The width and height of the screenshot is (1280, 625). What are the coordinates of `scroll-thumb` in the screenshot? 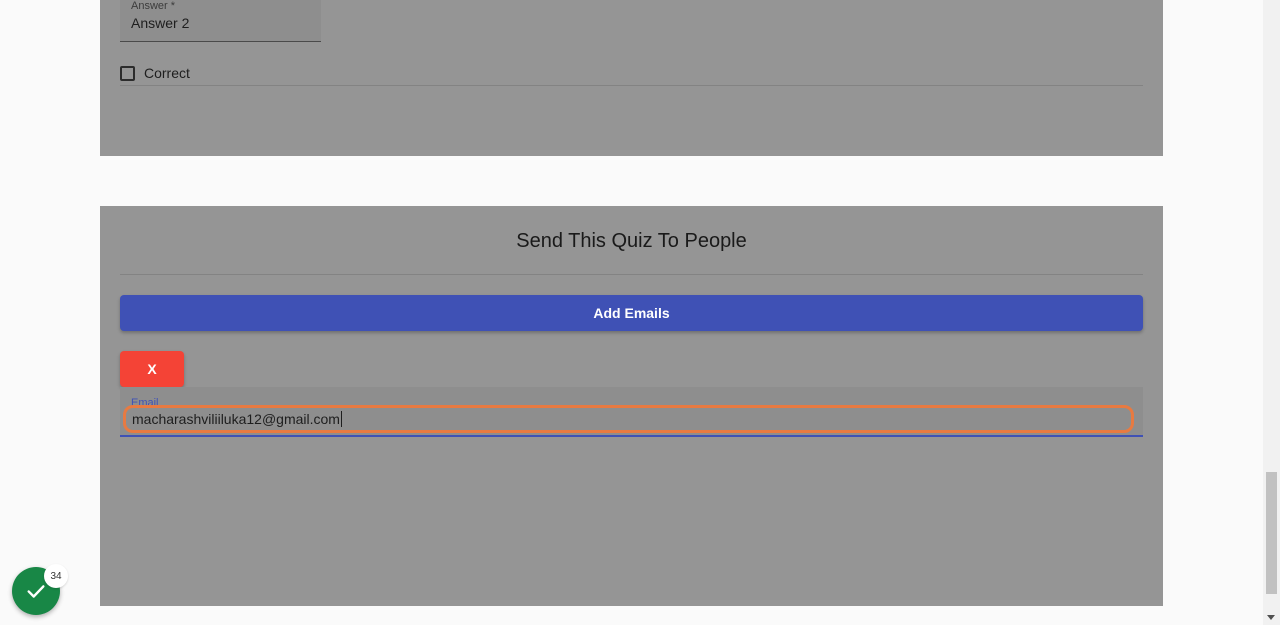 It's located at (1271, 533).